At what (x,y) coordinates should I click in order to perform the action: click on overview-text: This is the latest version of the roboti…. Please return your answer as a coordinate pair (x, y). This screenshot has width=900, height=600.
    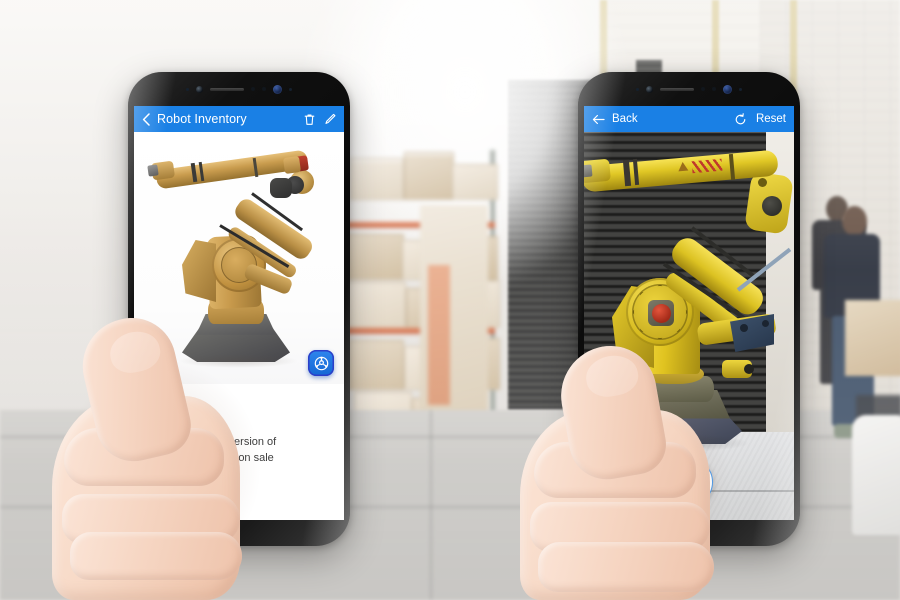
    Looking at the image, I should click on (211, 458).